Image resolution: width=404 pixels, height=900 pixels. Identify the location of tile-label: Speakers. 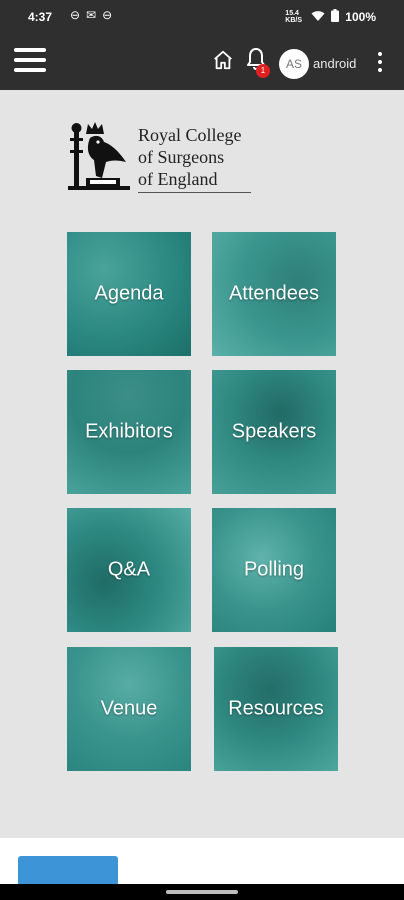
(274, 431).